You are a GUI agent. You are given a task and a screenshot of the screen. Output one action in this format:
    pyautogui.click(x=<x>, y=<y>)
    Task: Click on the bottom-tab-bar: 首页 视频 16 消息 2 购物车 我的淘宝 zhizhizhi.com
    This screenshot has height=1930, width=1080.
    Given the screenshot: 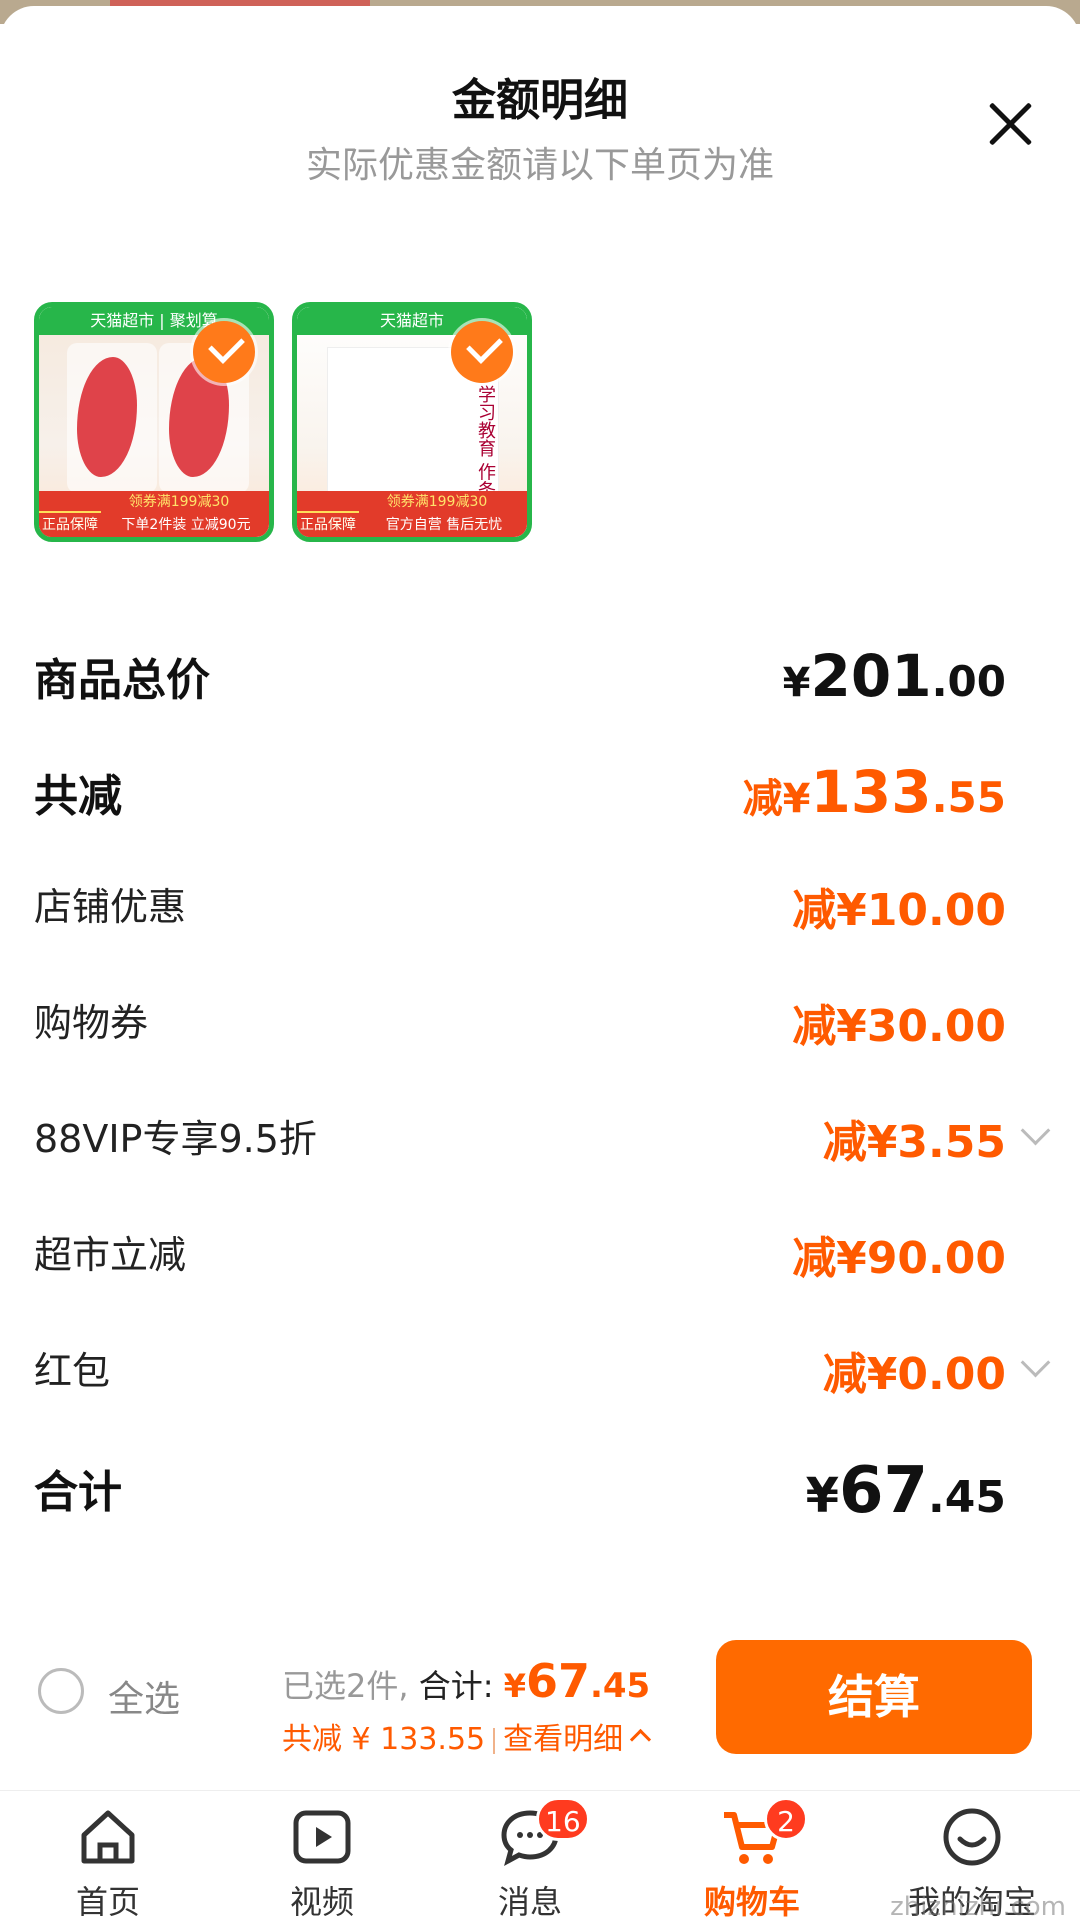 What is the action you would take?
    pyautogui.click(x=540, y=1860)
    